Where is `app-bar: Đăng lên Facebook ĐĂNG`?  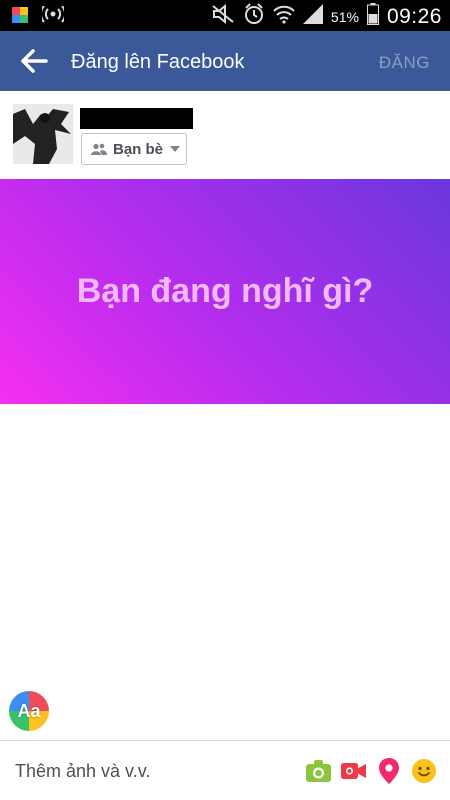 app-bar: Đăng lên Facebook ĐĂNG is located at coordinates (225, 61).